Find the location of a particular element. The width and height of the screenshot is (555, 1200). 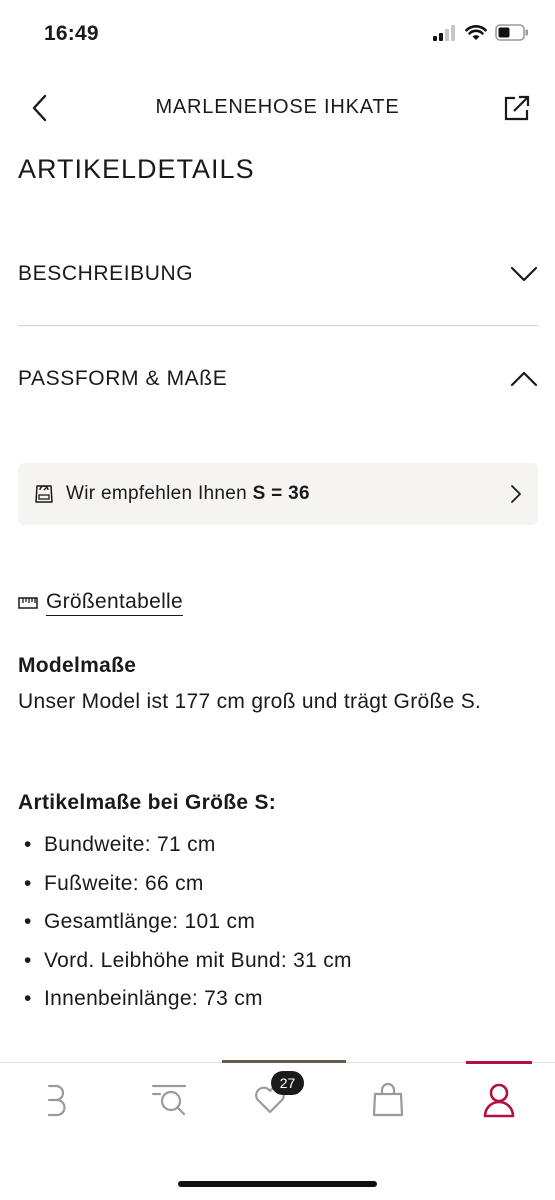

accordion-description-label: BESCHREIBUNG is located at coordinates (106, 273).